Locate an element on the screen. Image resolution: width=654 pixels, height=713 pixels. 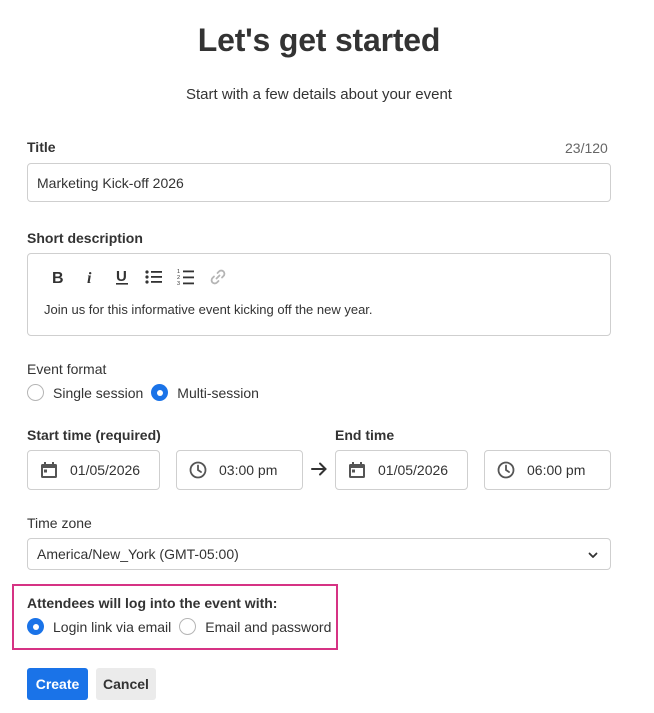
numbered-list-icon: 1 2 3 is located at coordinates (186, 277).